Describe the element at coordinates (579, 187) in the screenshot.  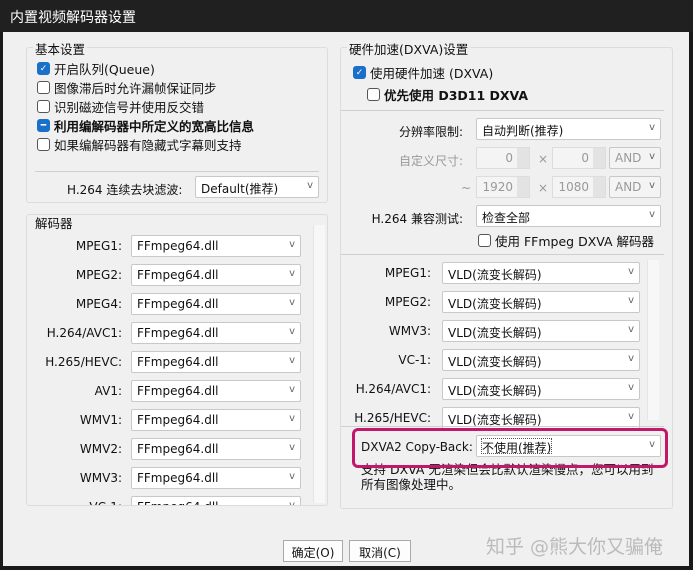
I see `max-height-spinner: 1080` at that location.